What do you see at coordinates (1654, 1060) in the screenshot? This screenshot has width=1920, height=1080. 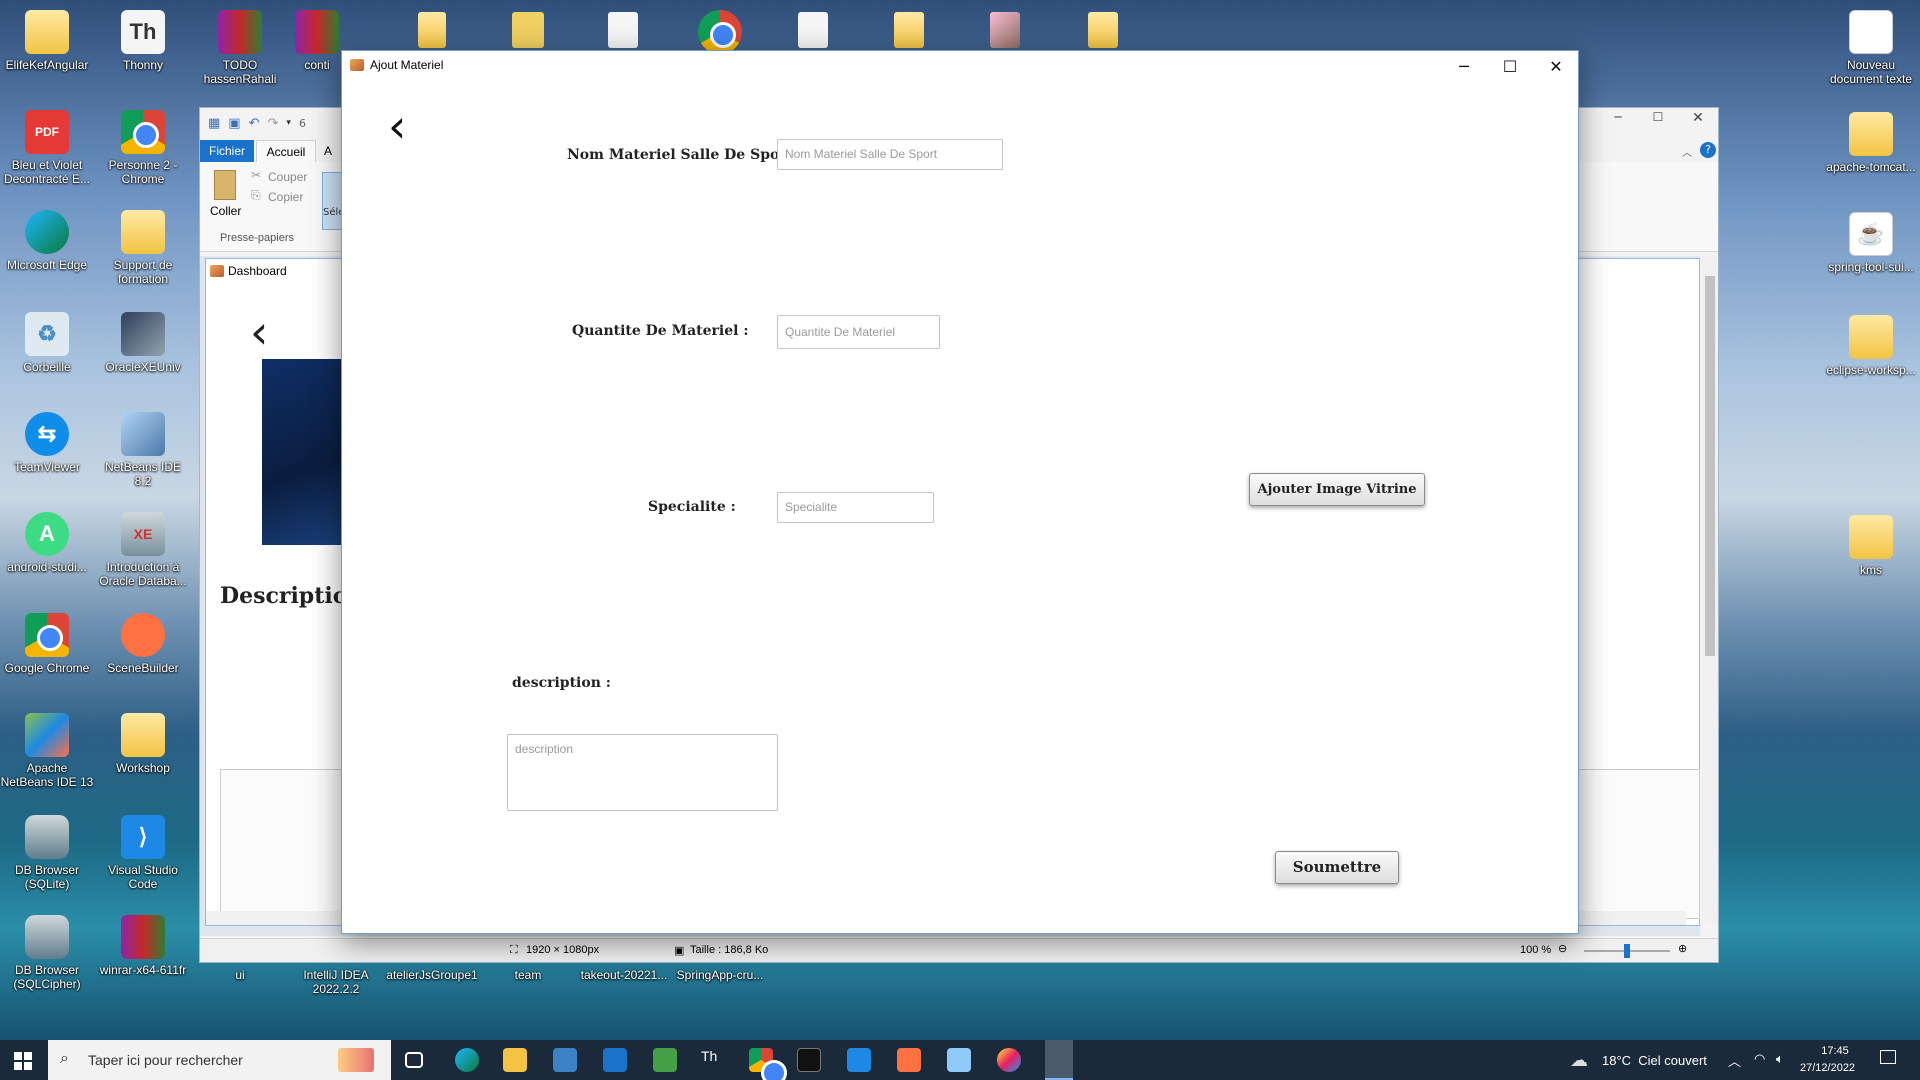 I see `weather-text: 18°C Ciel couvert` at bounding box center [1654, 1060].